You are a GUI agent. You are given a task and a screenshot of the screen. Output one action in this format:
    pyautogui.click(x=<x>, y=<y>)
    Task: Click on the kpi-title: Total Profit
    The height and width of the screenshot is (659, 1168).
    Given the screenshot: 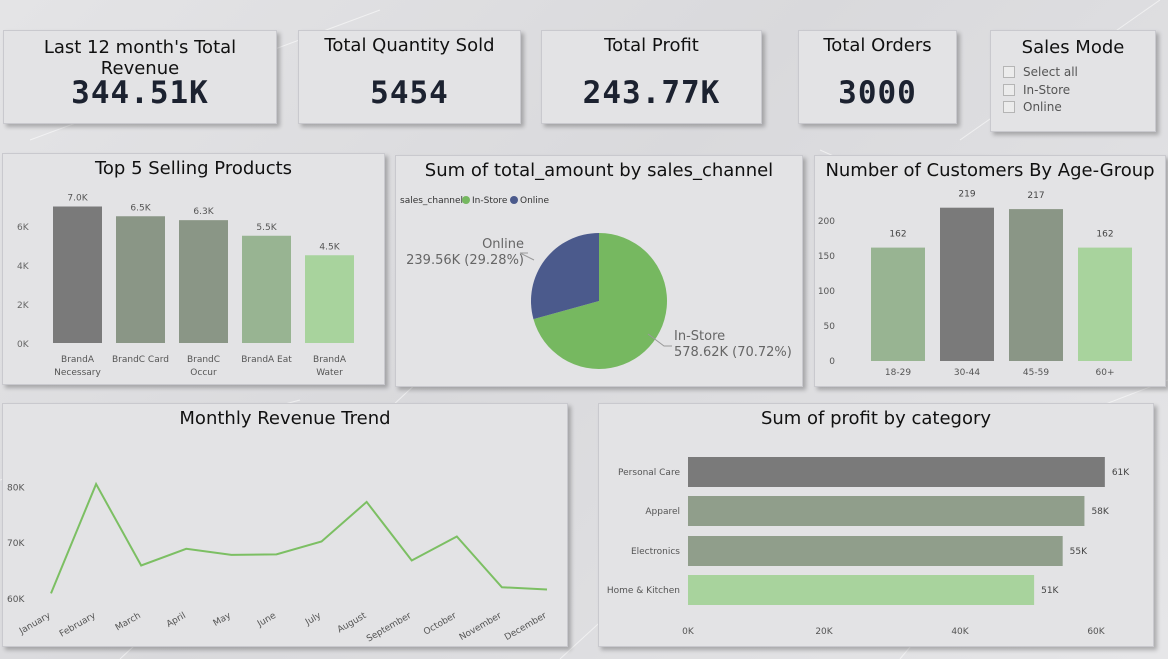 What is the action you would take?
    pyautogui.click(x=651, y=45)
    